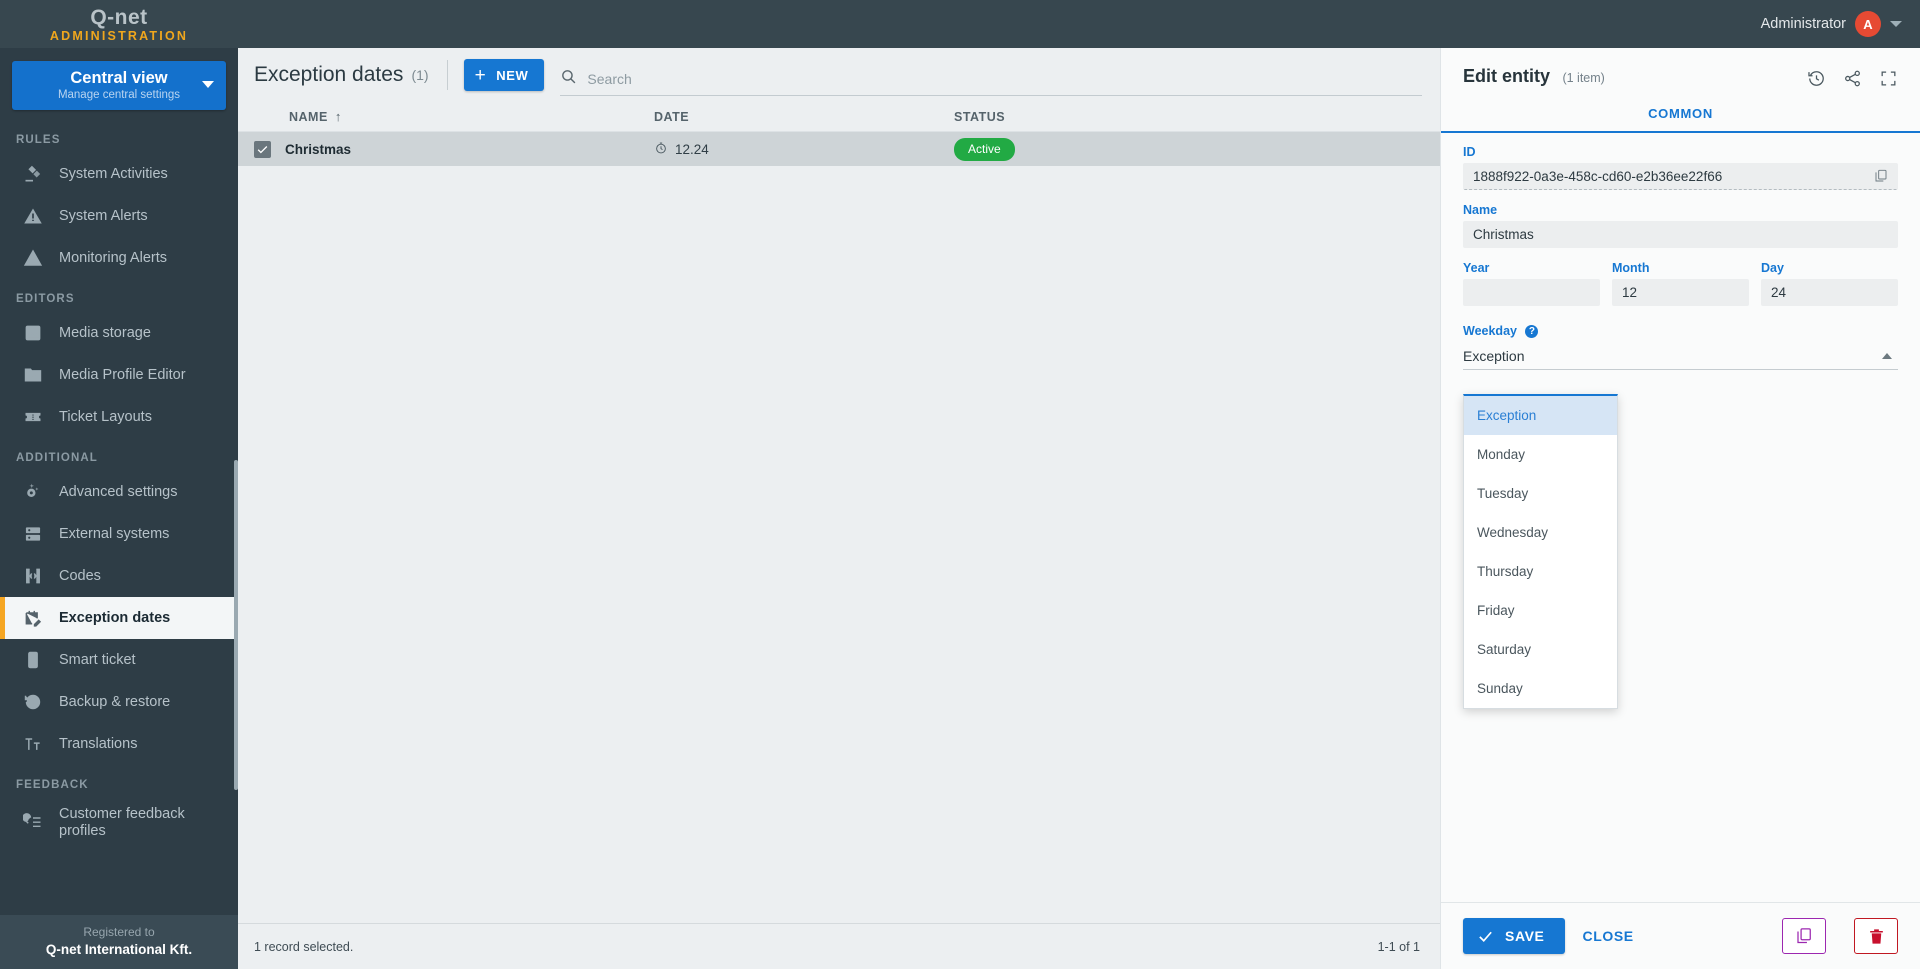 The width and height of the screenshot is (1920, 969). I want to click on sidebar-item-media-storage: Media storage, so click(119, 333).